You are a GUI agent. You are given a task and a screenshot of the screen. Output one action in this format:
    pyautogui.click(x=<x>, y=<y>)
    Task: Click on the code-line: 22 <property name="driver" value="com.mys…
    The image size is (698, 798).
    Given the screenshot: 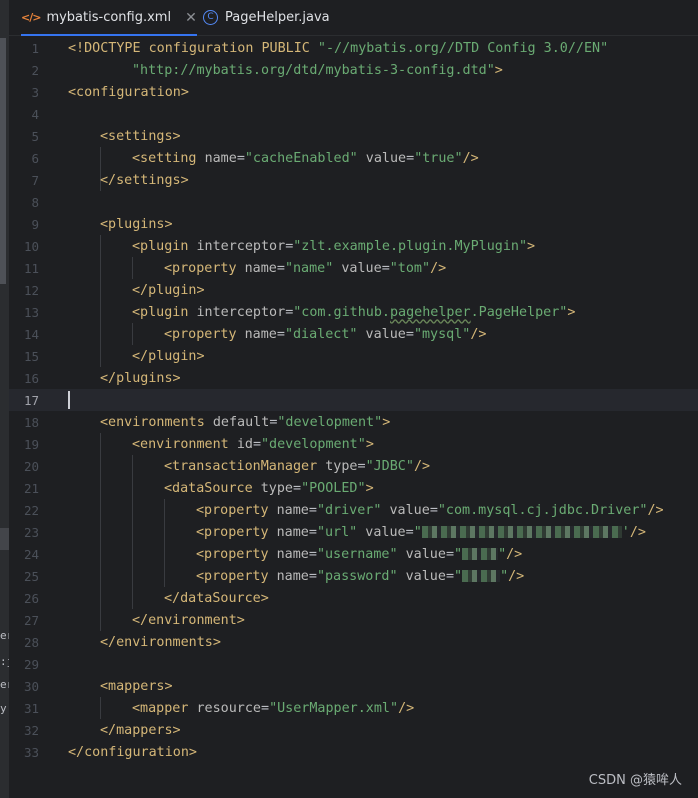 What is the action you would take?
    pyautogui.click(x=353, y=510)
    